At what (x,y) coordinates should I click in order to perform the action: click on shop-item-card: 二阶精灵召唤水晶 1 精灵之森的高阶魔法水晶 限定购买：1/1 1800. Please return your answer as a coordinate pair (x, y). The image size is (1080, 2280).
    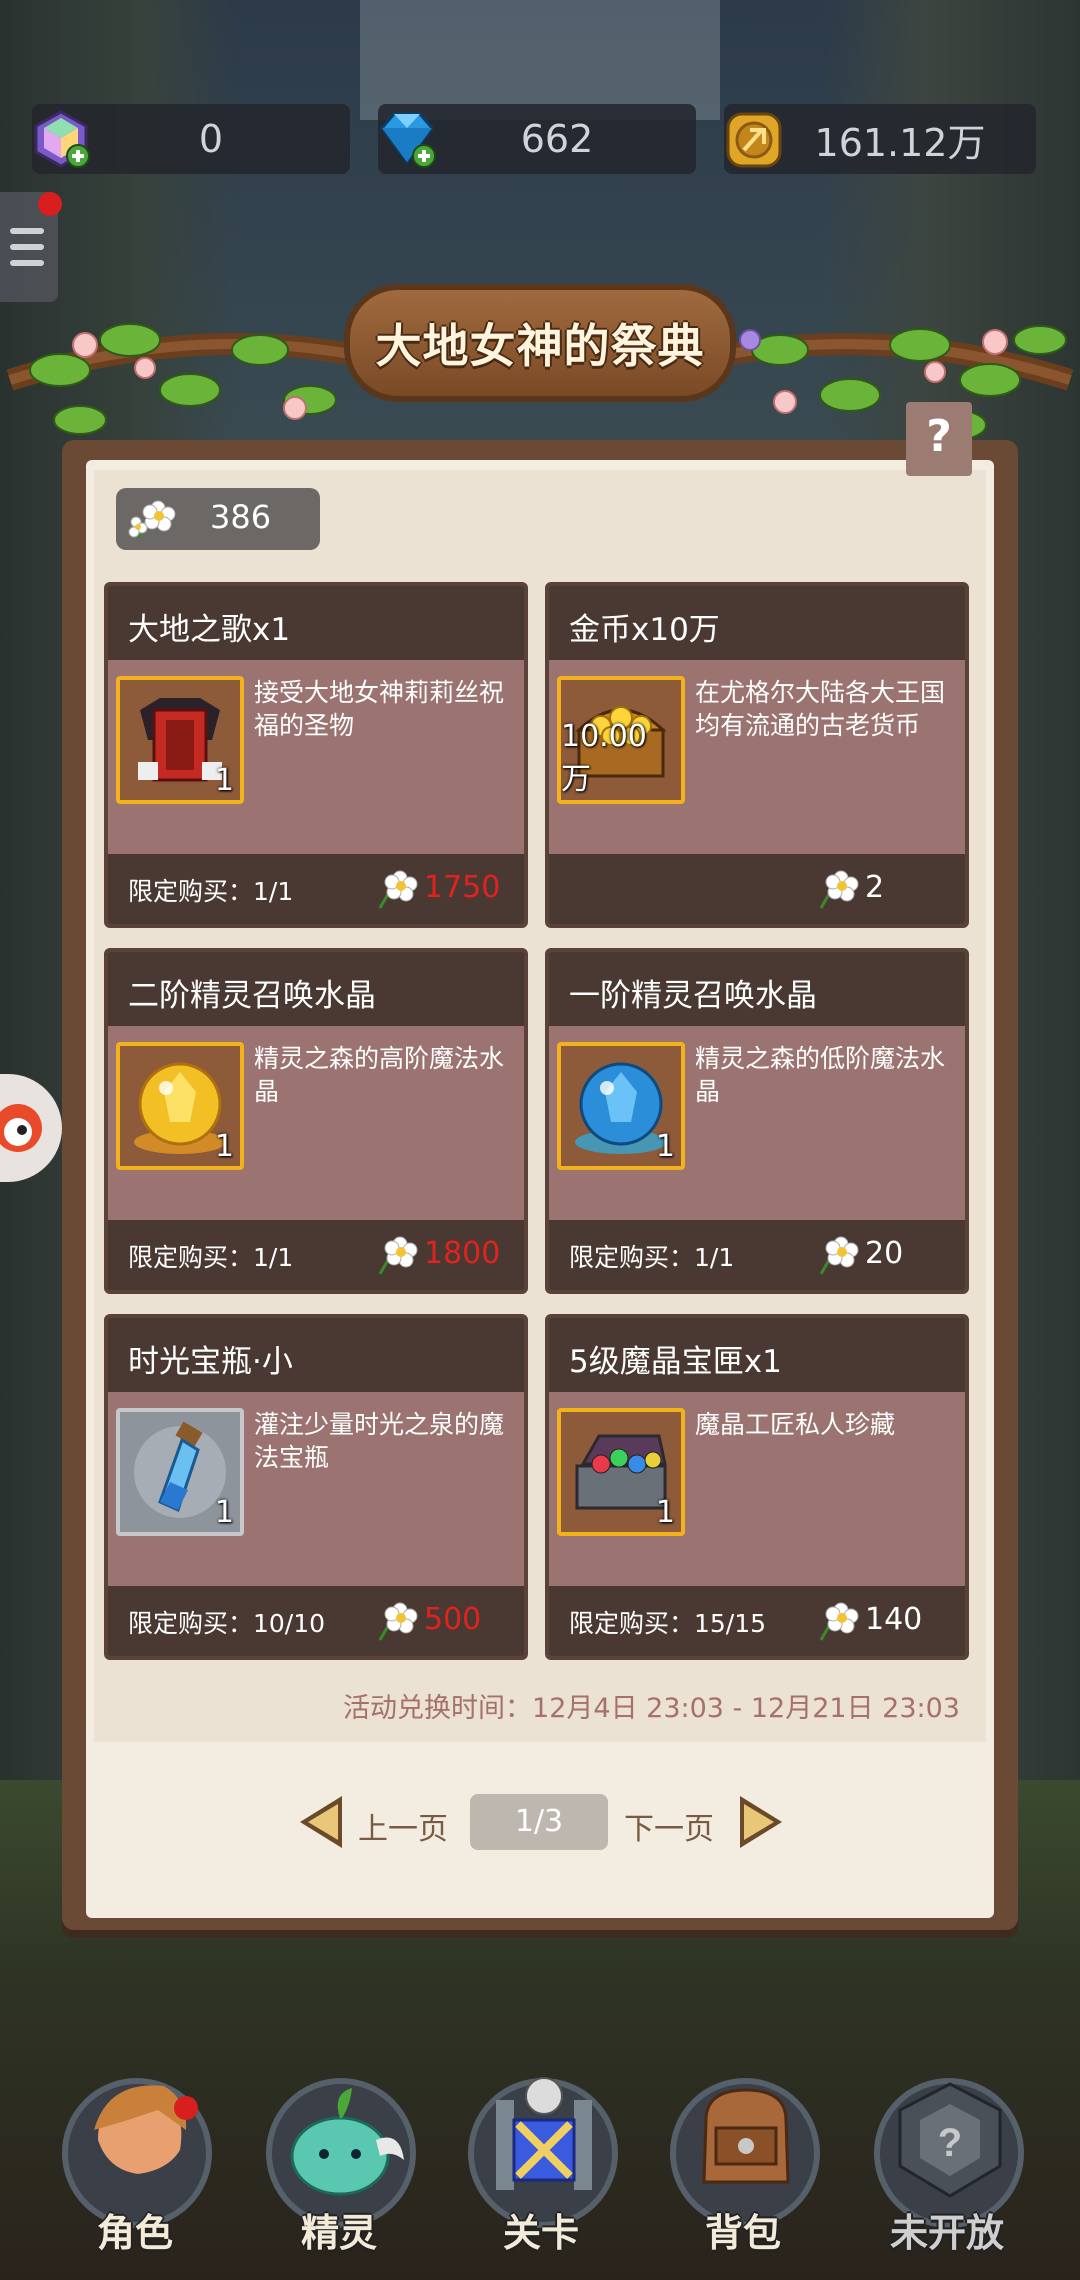
    Looking at the image, I should click on (316, 1121).